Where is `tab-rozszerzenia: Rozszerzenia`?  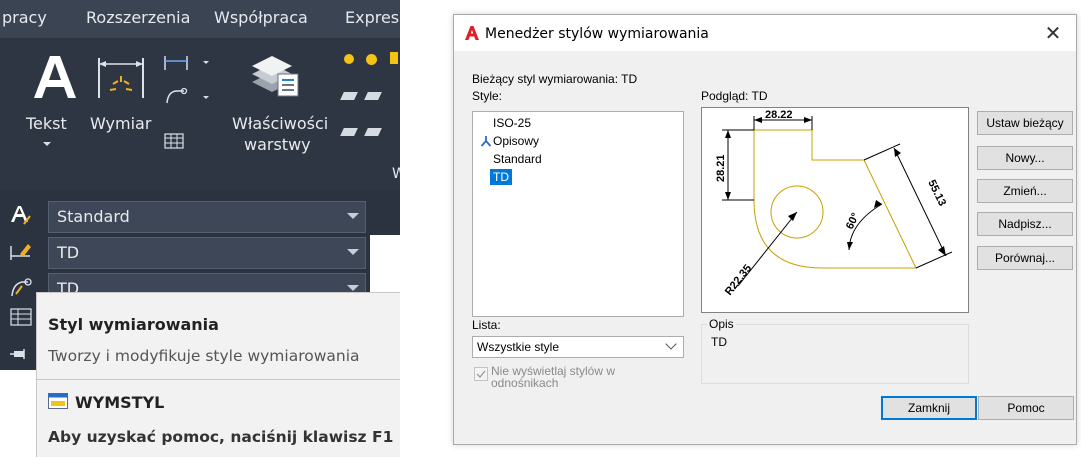
tab-rozszerzenia: Rozszerzenia is located at coordinates (138, 17).